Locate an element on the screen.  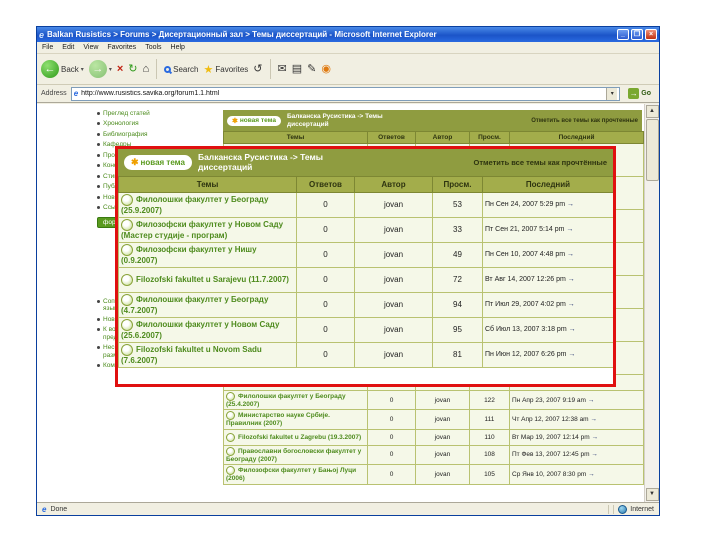
menu-bar: File Edit View Favorites Tools Help is located at coordinates (348, 48).